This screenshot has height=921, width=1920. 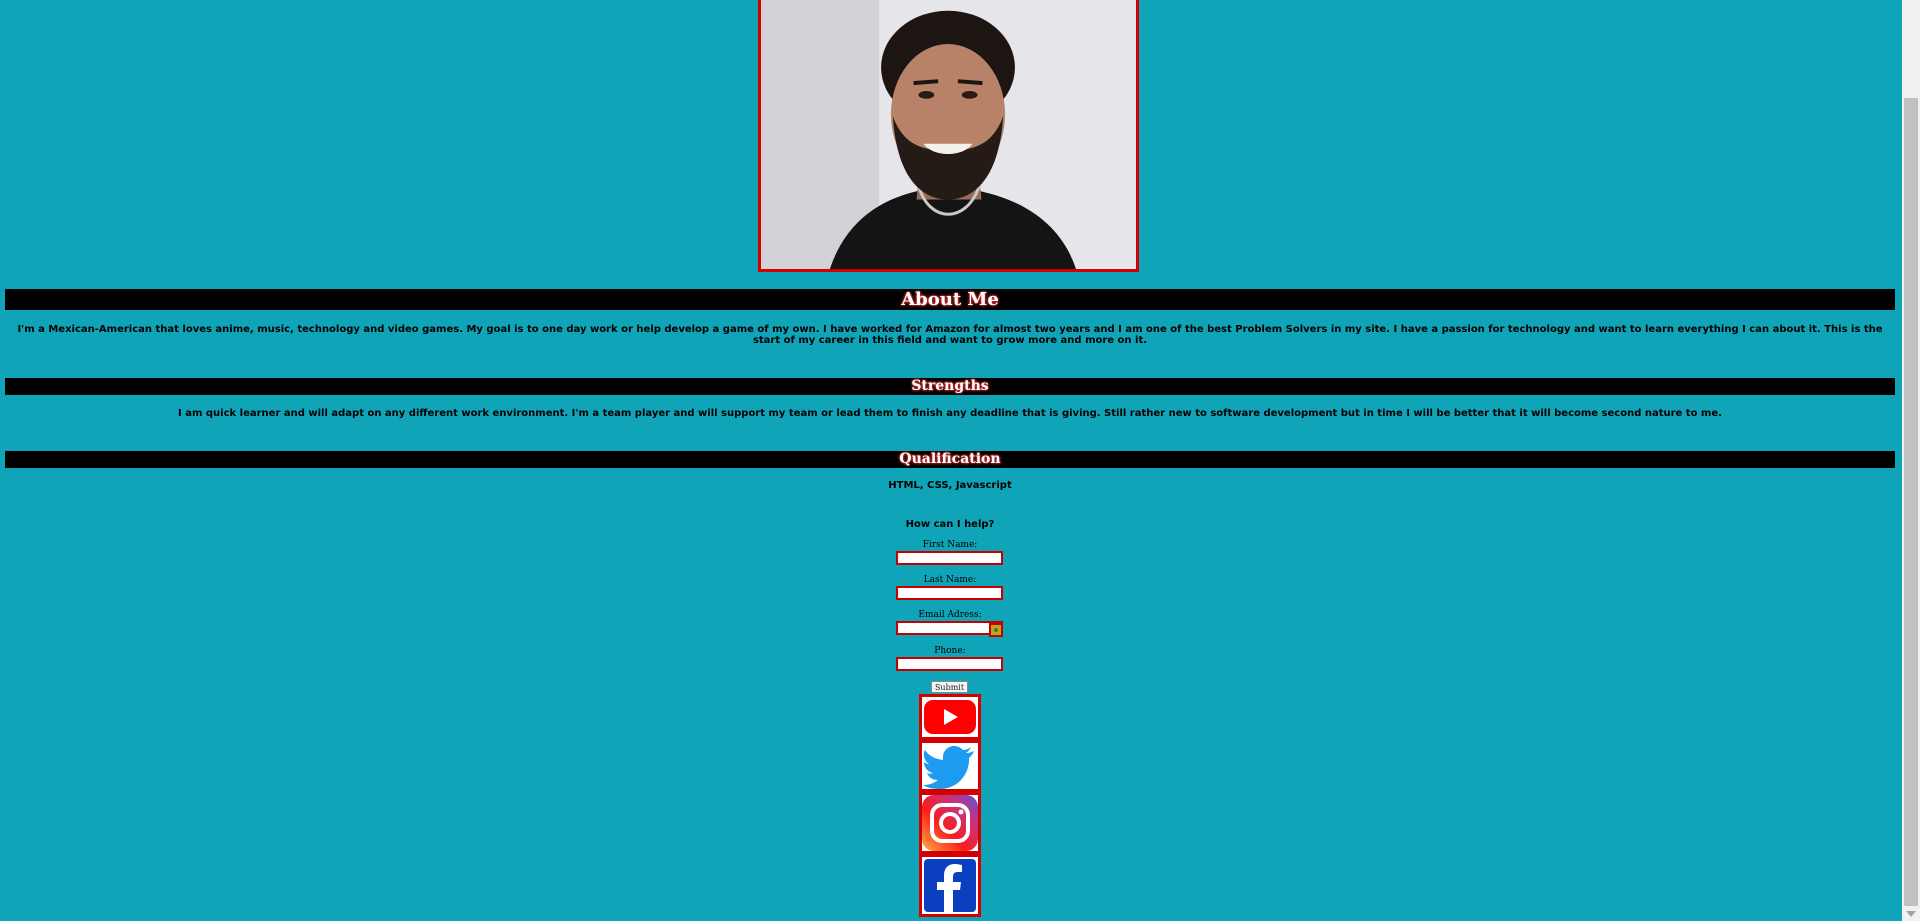 What do you see at coordinates (1911, 502) in the screenshot?
I see `scrollbar-thumb` at bounding box center [1911, 502].